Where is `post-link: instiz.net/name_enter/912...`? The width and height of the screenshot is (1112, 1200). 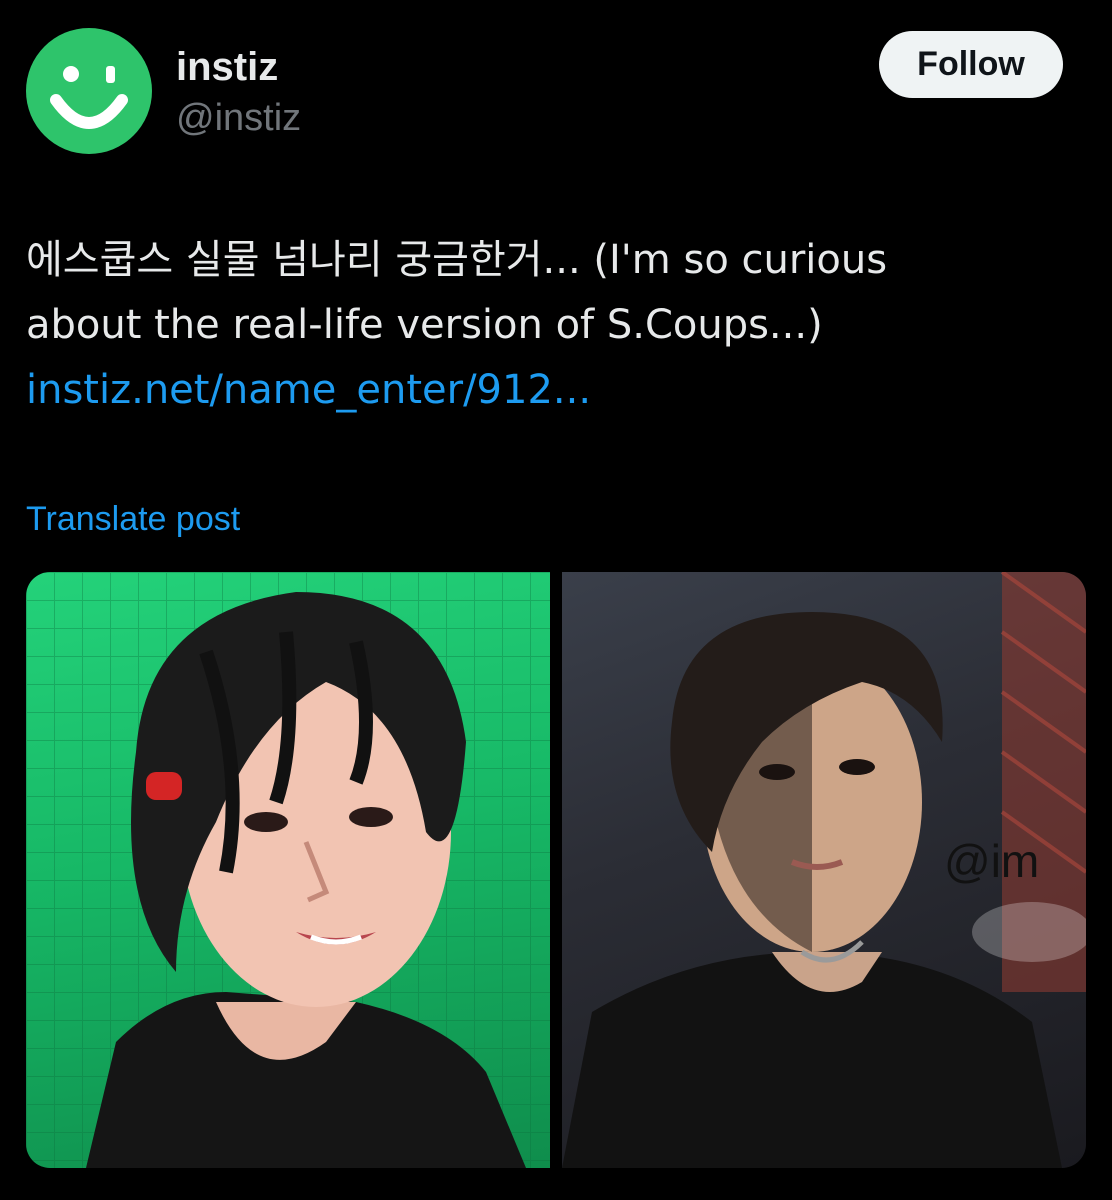
post-link: instiz.net/name_enter/912... is located at coordinates (308, 390).